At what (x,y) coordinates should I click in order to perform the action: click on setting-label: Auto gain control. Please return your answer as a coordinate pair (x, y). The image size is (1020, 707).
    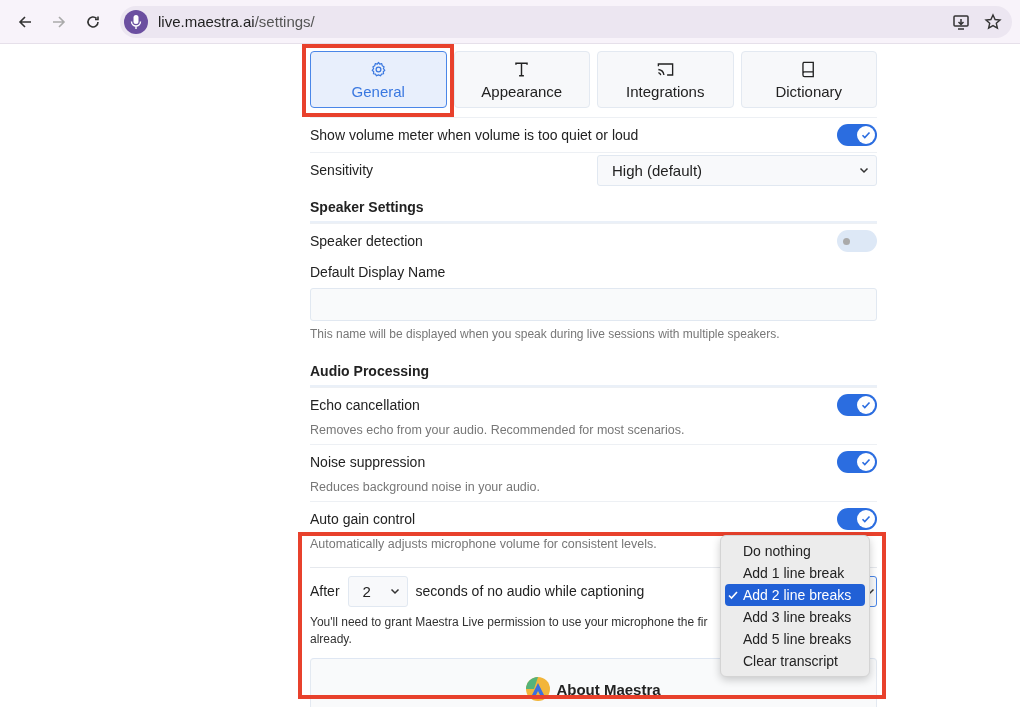
    Looking at the image, I should click on (363, 519).